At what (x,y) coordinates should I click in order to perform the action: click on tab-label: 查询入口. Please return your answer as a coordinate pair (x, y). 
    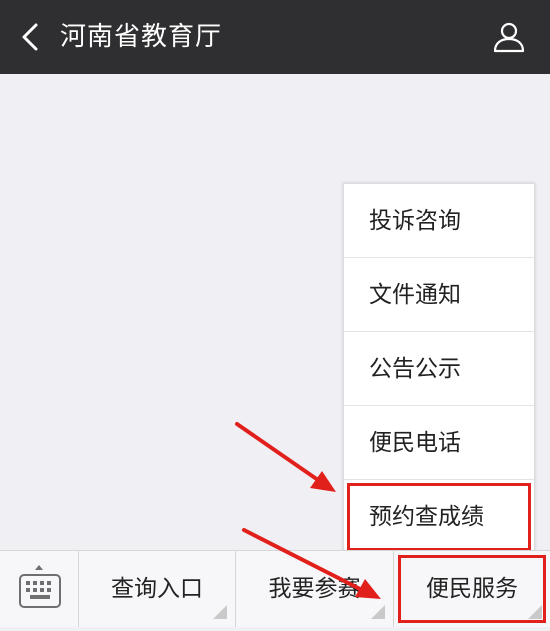
    Looking at the image, I should click on (157, 589).